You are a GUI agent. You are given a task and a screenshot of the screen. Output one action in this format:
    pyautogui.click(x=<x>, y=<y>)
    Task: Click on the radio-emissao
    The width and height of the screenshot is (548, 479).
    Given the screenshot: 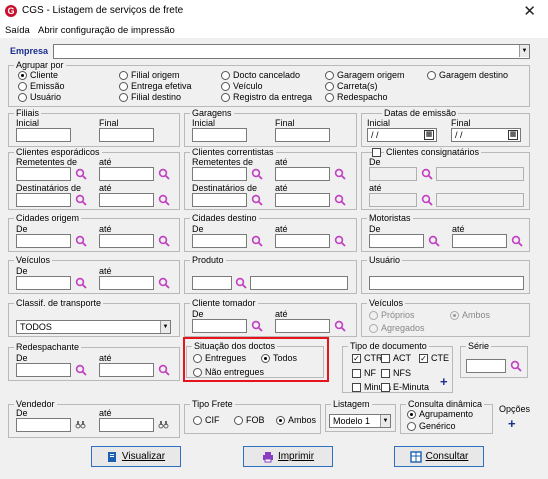 What is the action you would take?
    pyautogui.click(x=22, y=86)
    